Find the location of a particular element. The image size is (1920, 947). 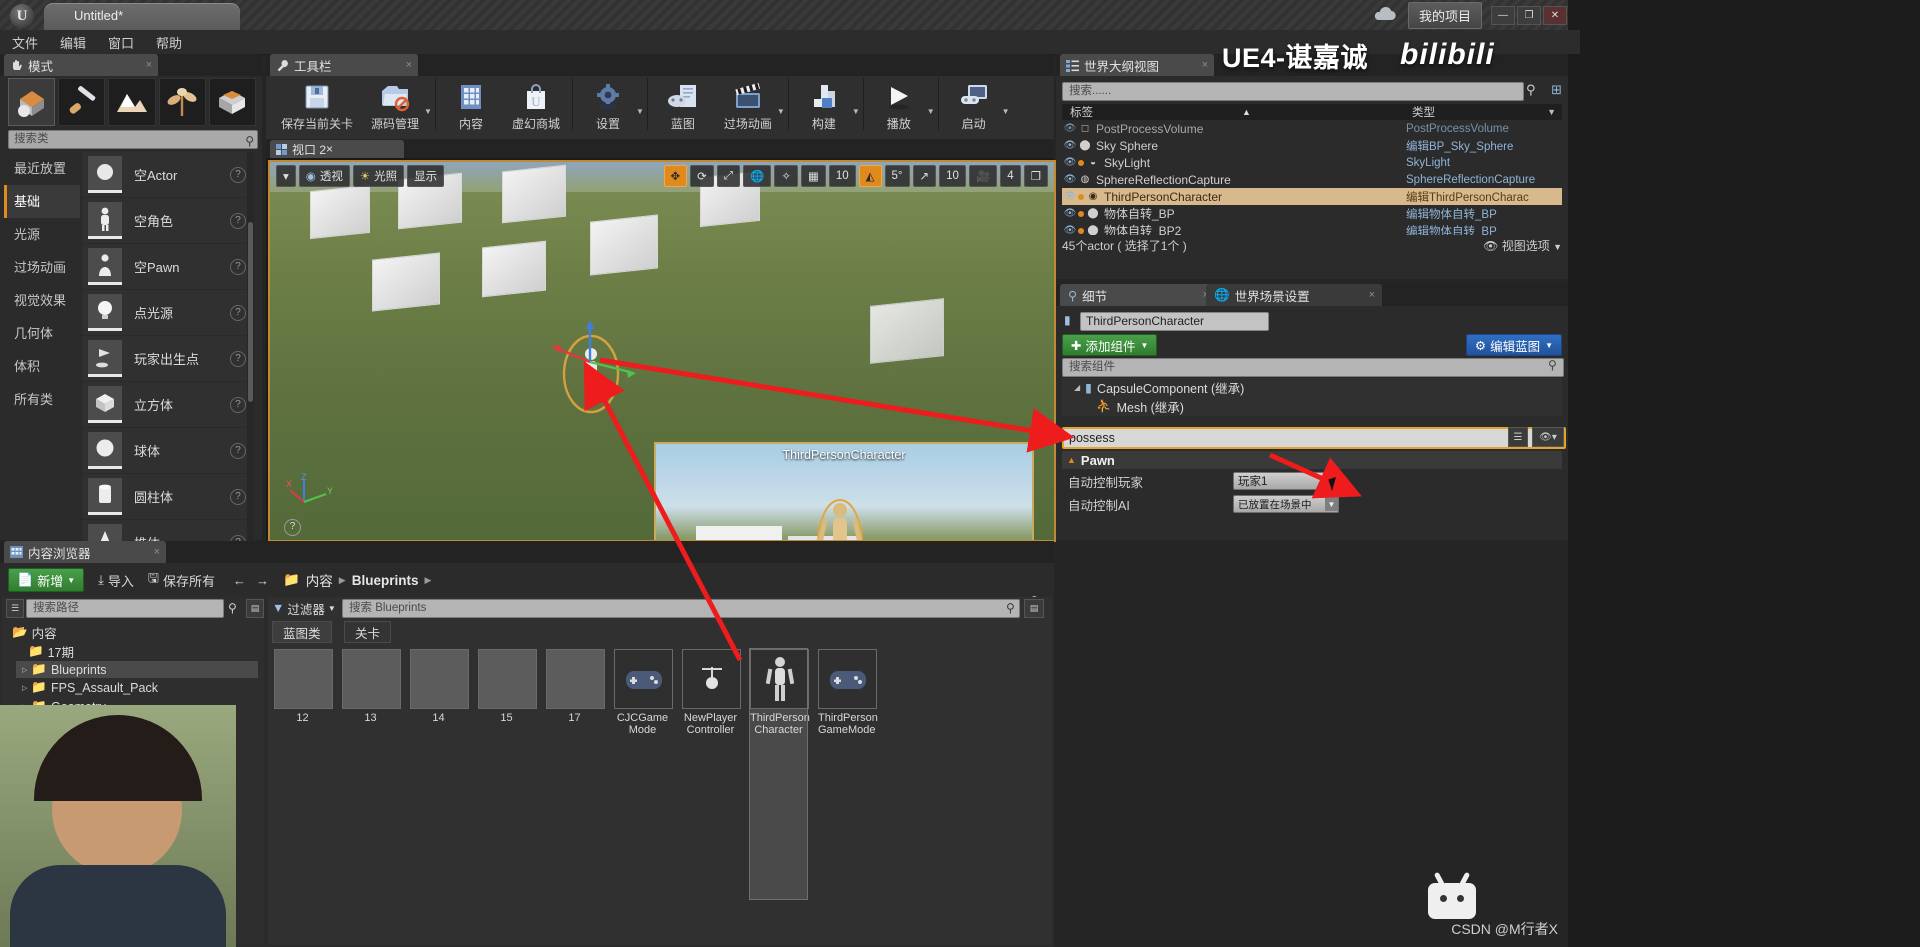

transform-gizmo-icon is located at coordinates (607, 355).